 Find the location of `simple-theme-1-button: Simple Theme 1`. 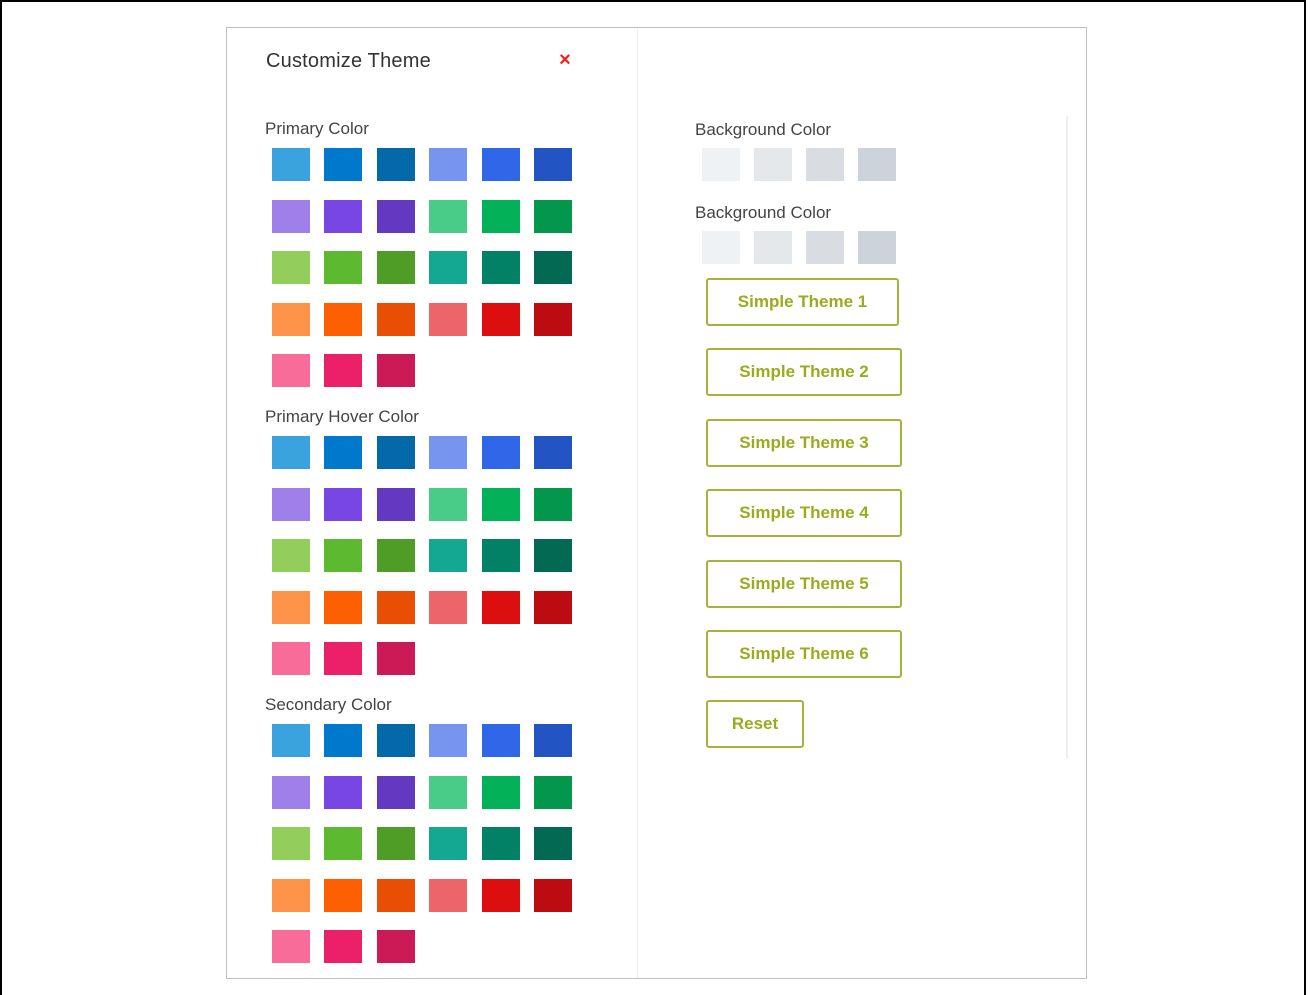

simple-theme-1-button: Simple Theme 1 is located at coordinates (802, 302).